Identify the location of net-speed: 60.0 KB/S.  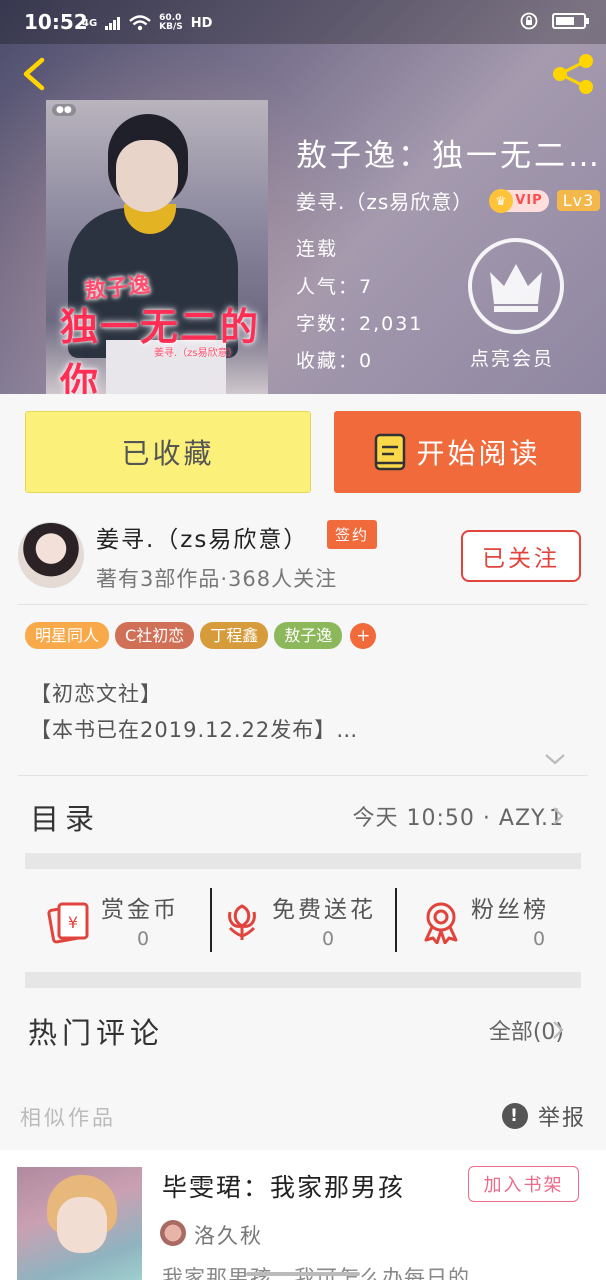
(171, 22).